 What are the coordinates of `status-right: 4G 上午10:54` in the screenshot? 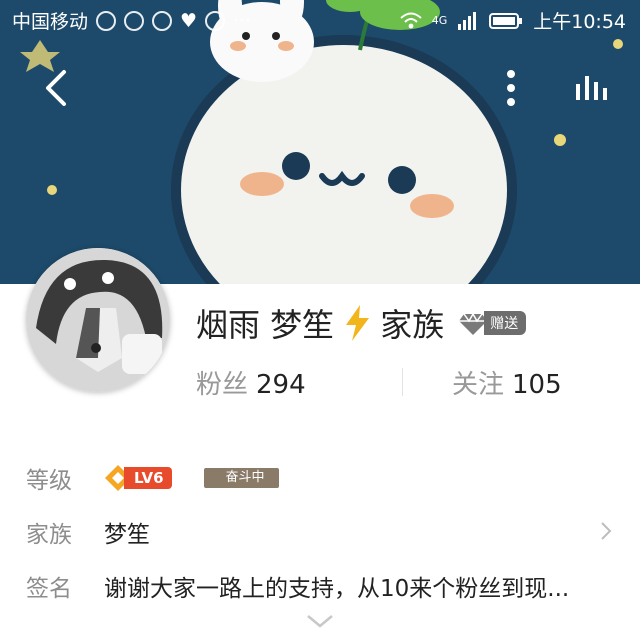 It's located at (513, 20).